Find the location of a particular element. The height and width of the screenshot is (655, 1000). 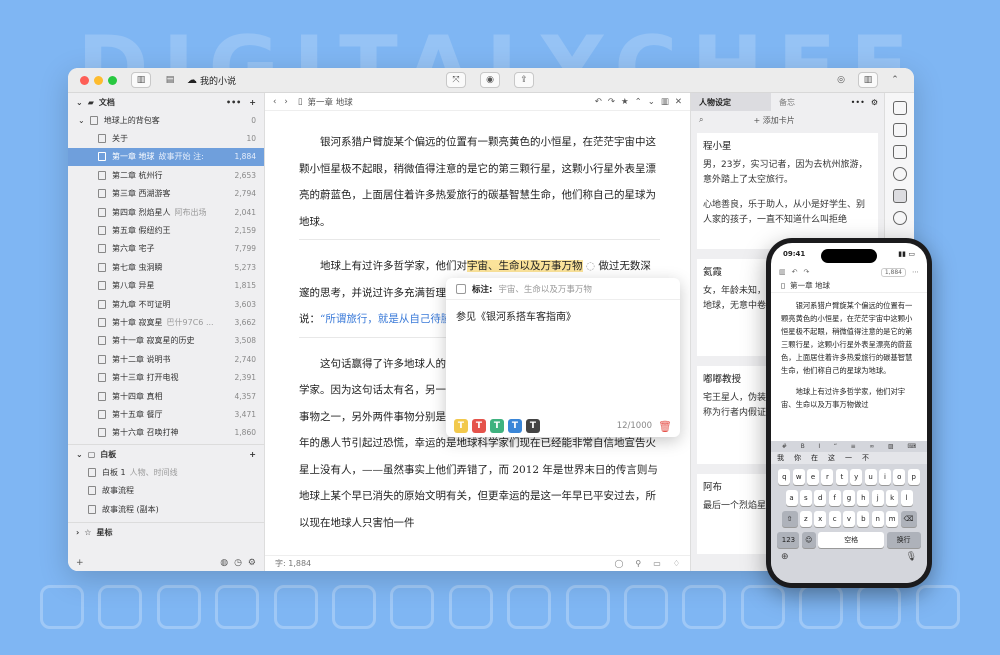

format-icon is located at coordinates (899, 218).